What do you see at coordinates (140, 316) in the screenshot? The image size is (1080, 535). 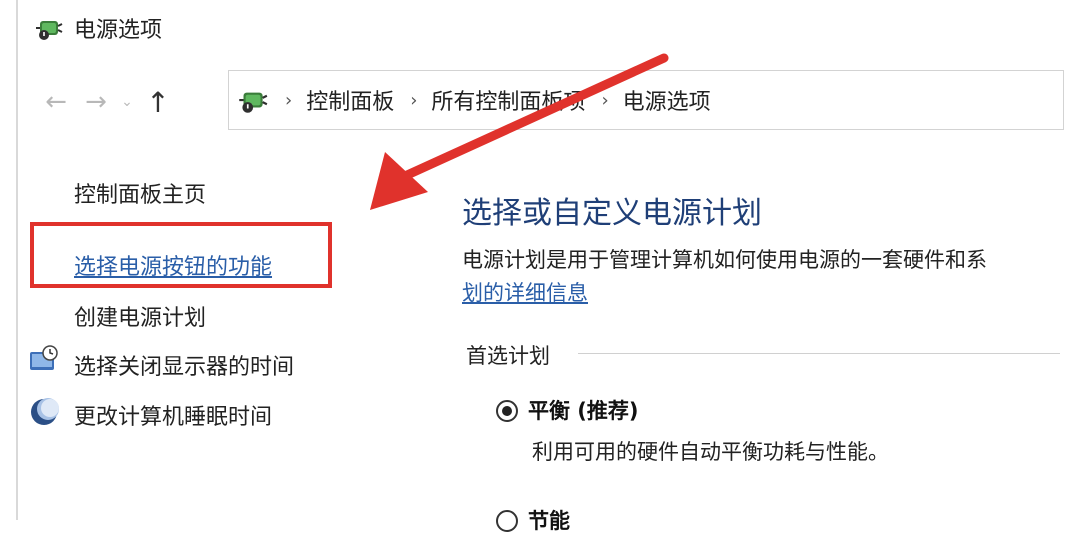 I see `sidebar-item-create-plan: 创建电源计划` at bounding box center [140, 316].